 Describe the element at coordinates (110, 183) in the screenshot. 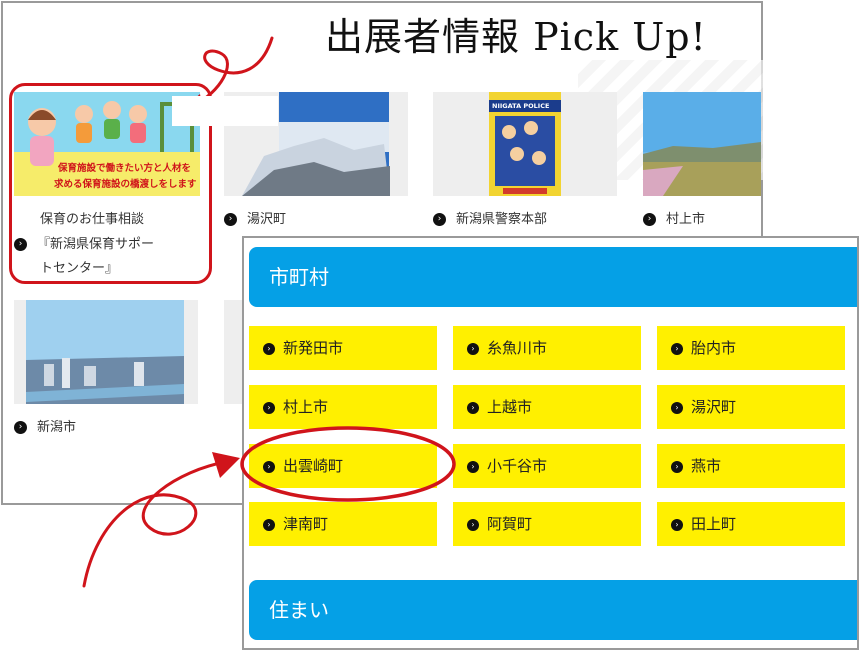

I see `annotation-highlight-box` at that location.